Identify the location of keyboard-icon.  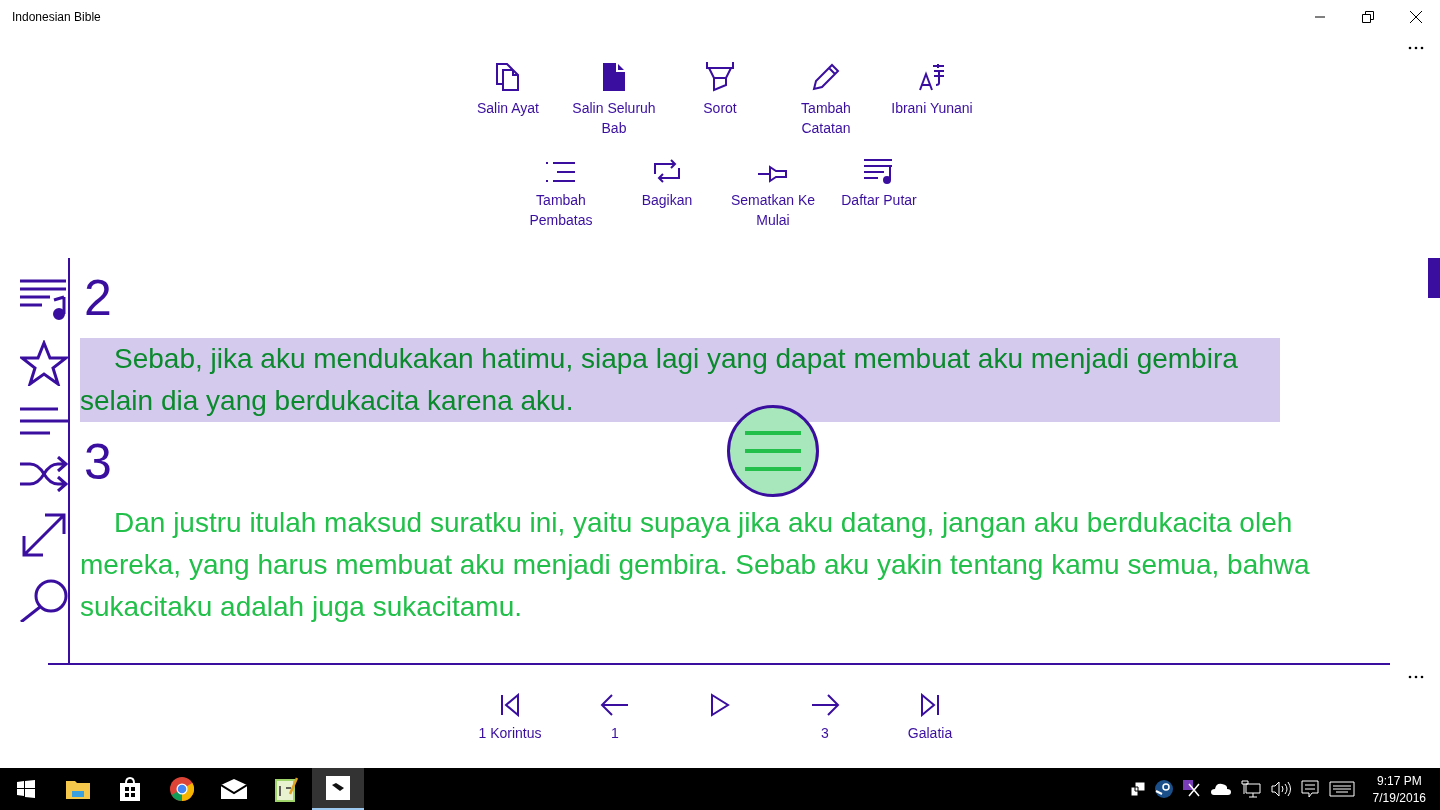
(1341, 789).